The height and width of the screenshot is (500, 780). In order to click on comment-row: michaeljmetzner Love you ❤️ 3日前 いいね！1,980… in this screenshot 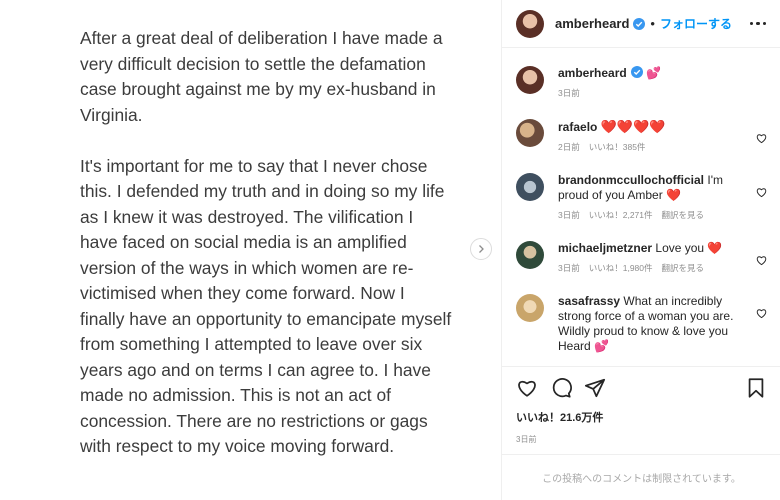, I will do `click(641, 257)`.